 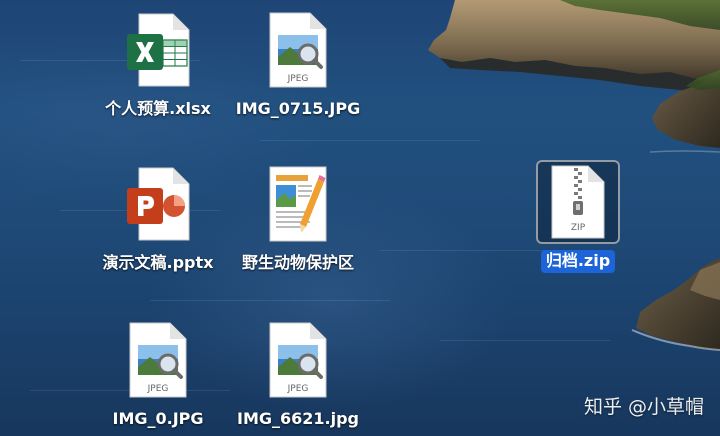 I want to click on desktop-file: 演示文稿.pptx, so click(x=158, y=218).